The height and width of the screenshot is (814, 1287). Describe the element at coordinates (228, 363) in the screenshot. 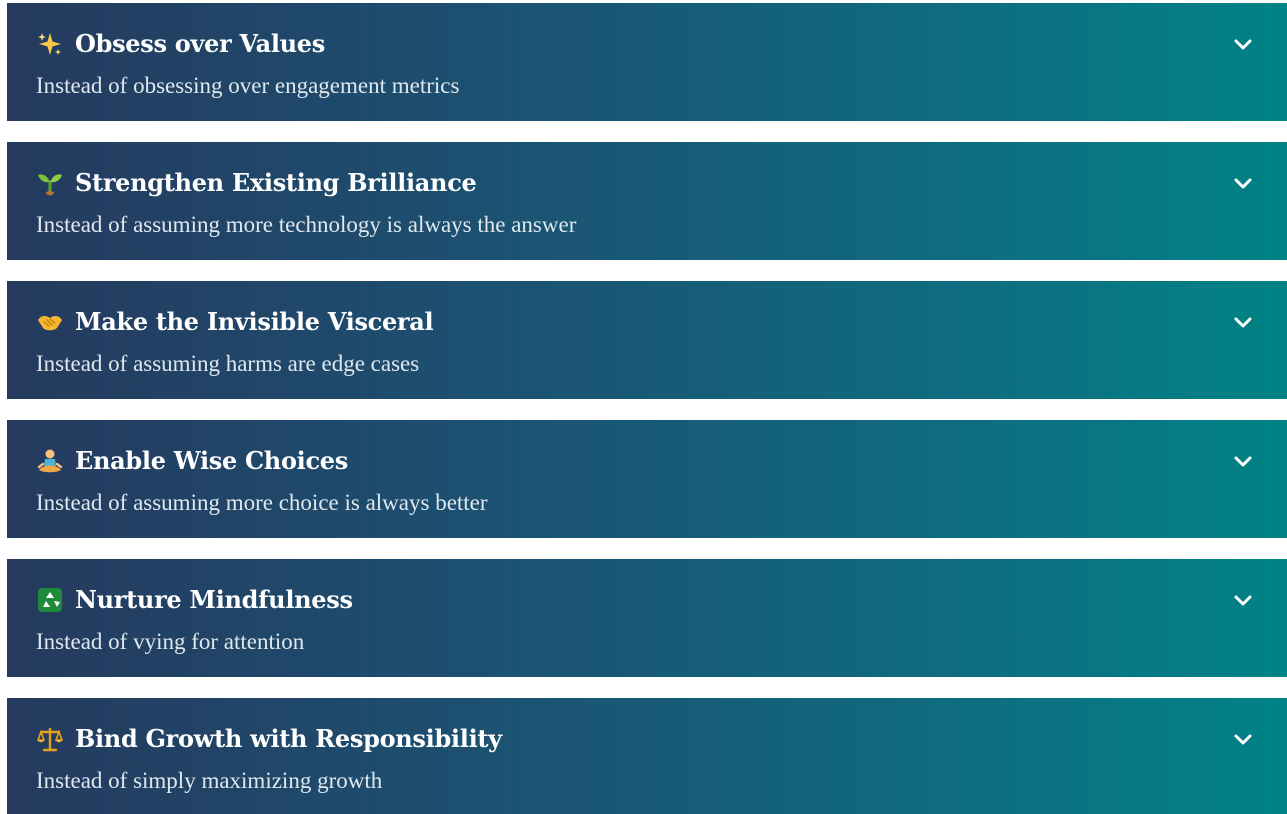

I see `accordion-item-subtitle: Instead of assuming harms are edge cases` at that location.